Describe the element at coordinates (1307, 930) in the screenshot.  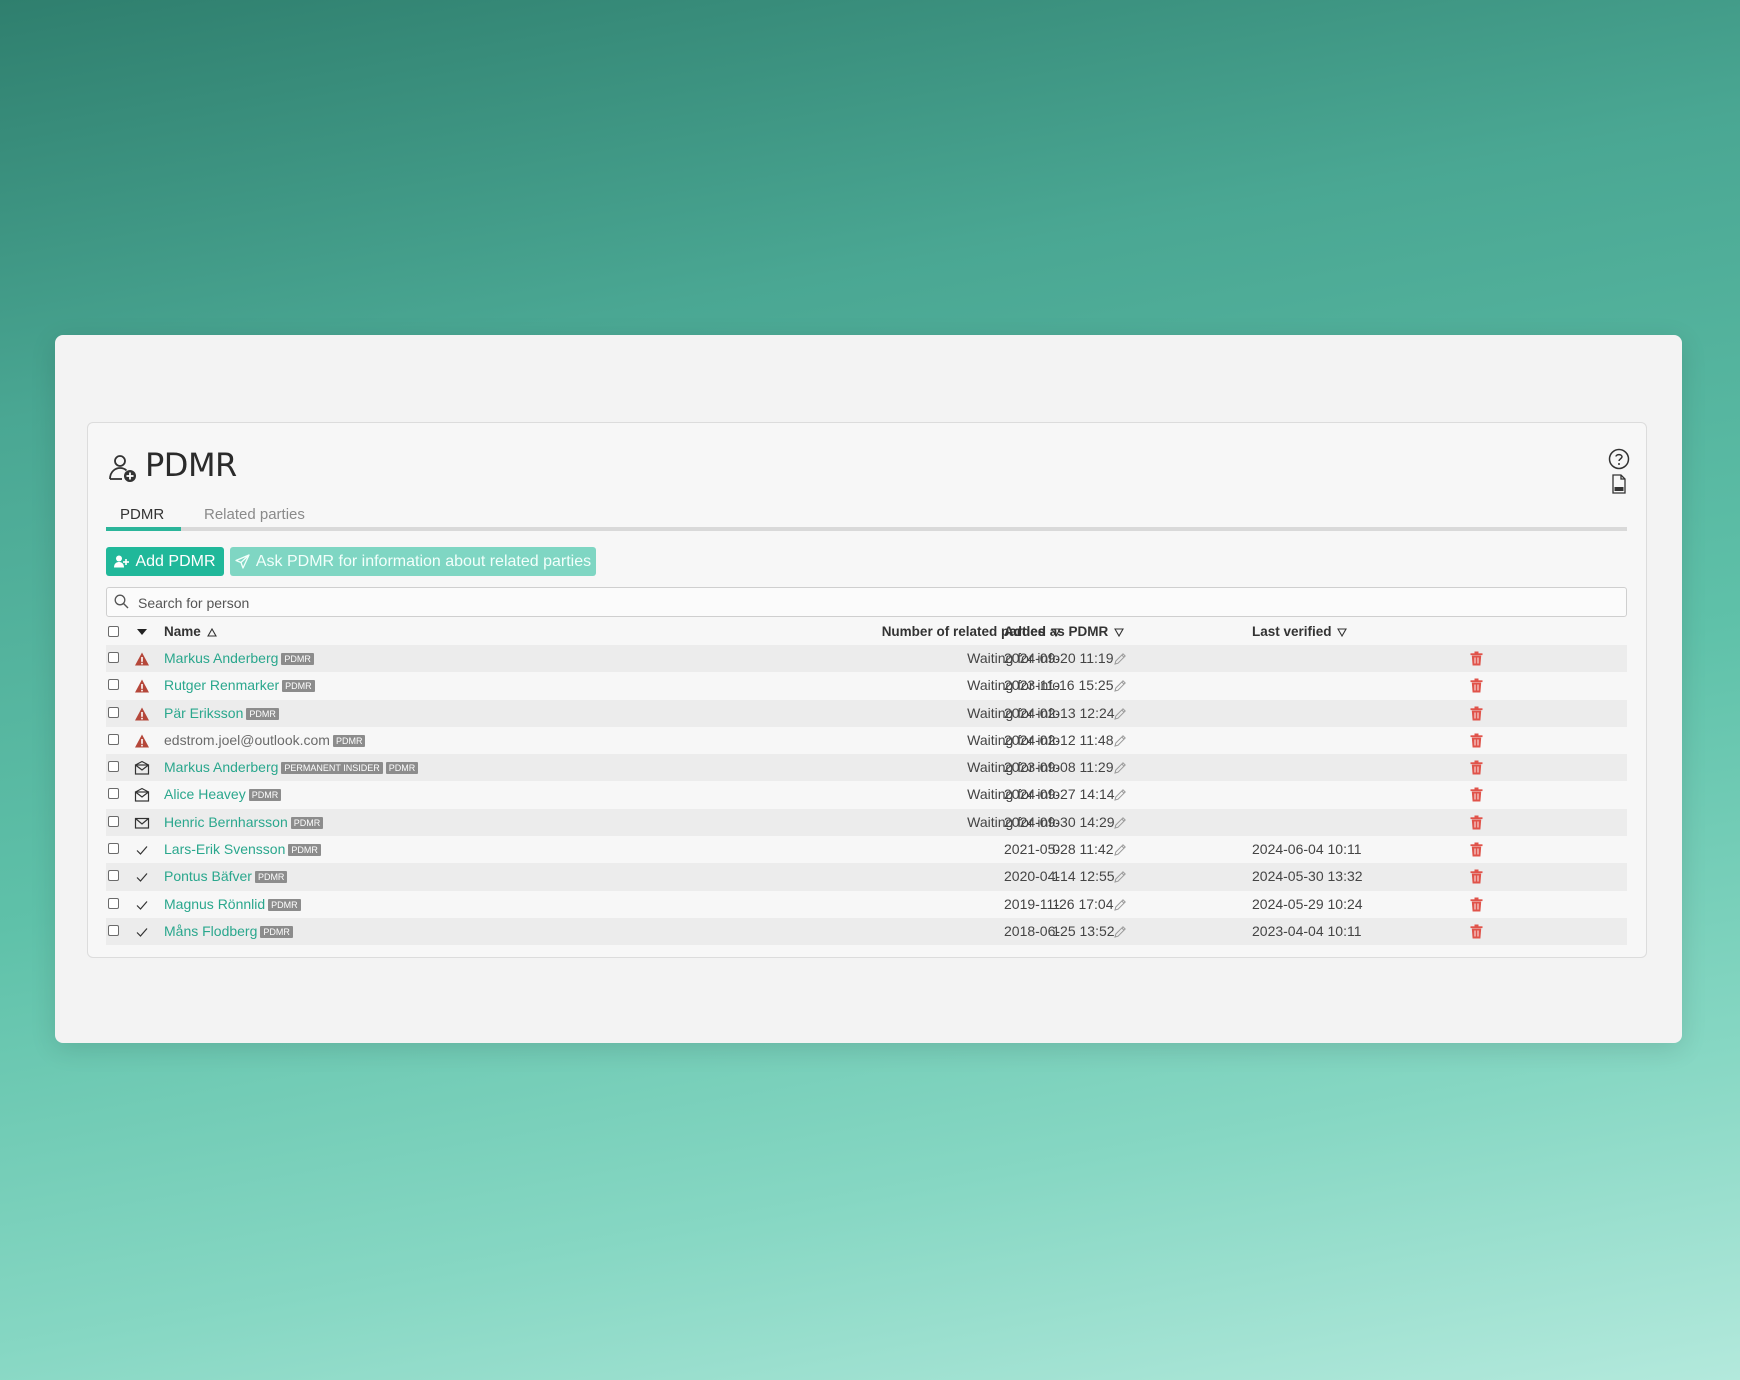
I see `cell-last-verified: 2023-04-04 10:11` at that location.